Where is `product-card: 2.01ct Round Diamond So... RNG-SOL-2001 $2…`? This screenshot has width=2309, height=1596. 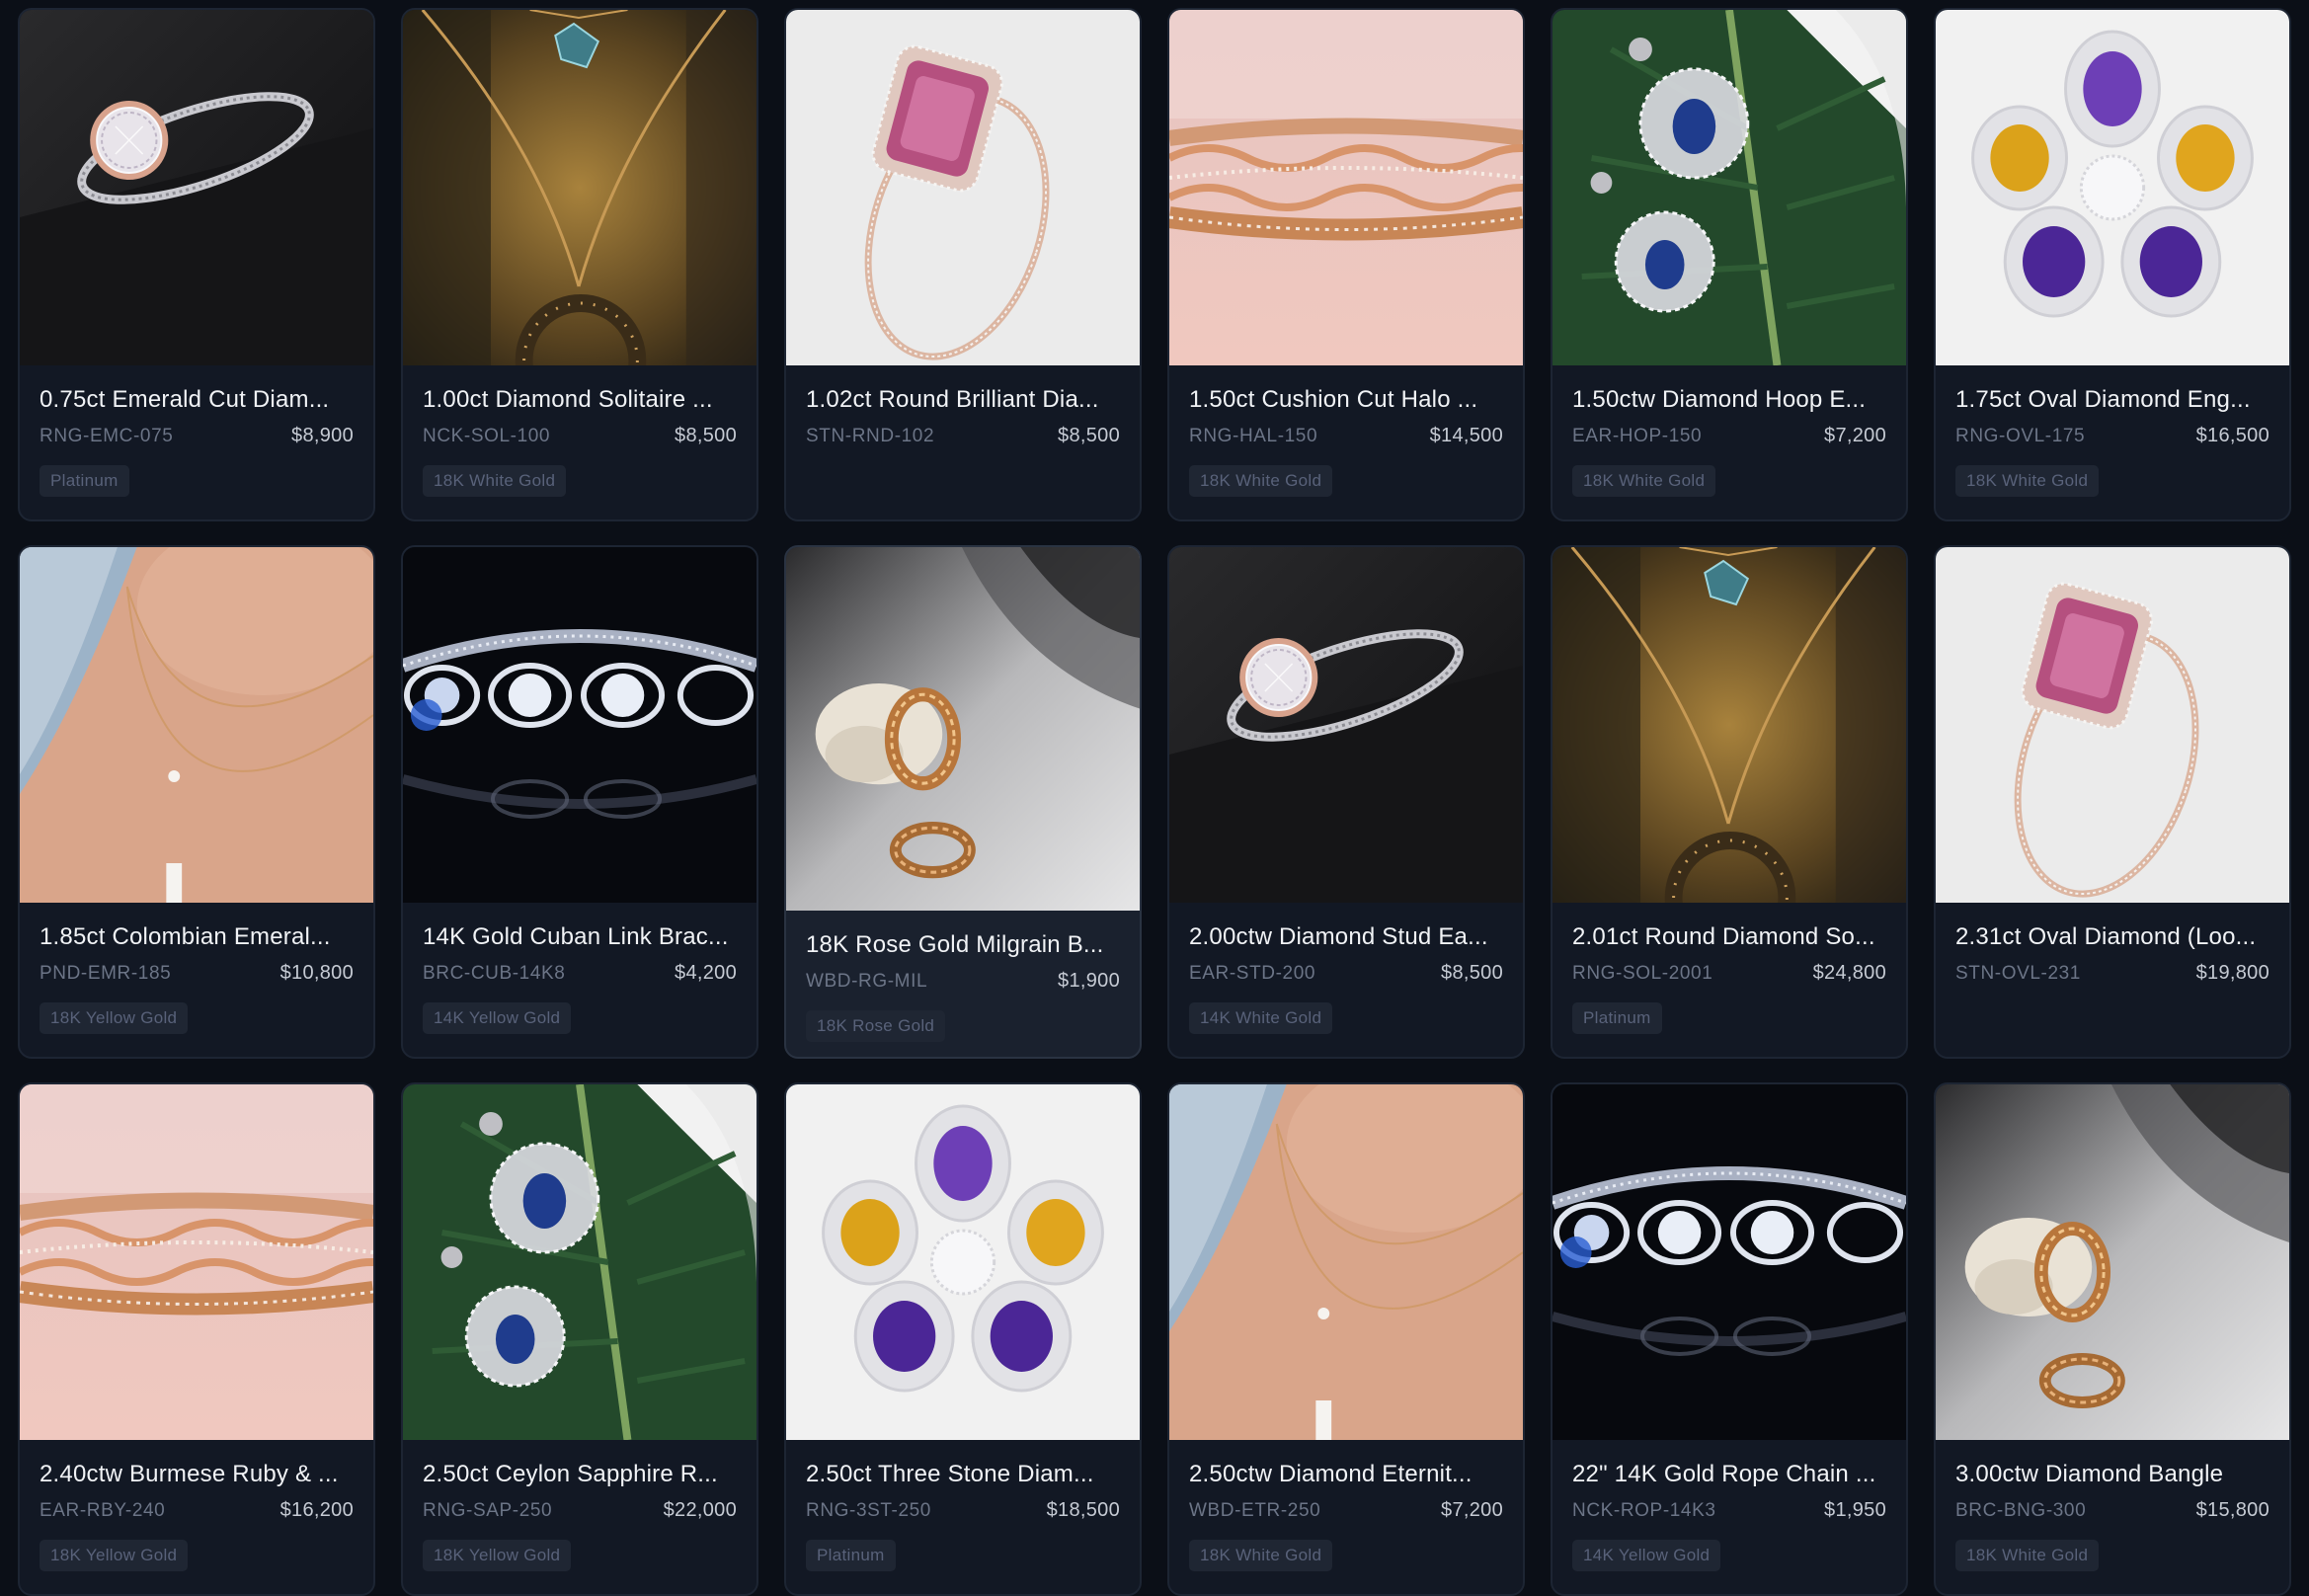 product-card: 2.01ct Round Diamond So... RNG-SOL-2001 $2… is located at coordinates (1729, 802).